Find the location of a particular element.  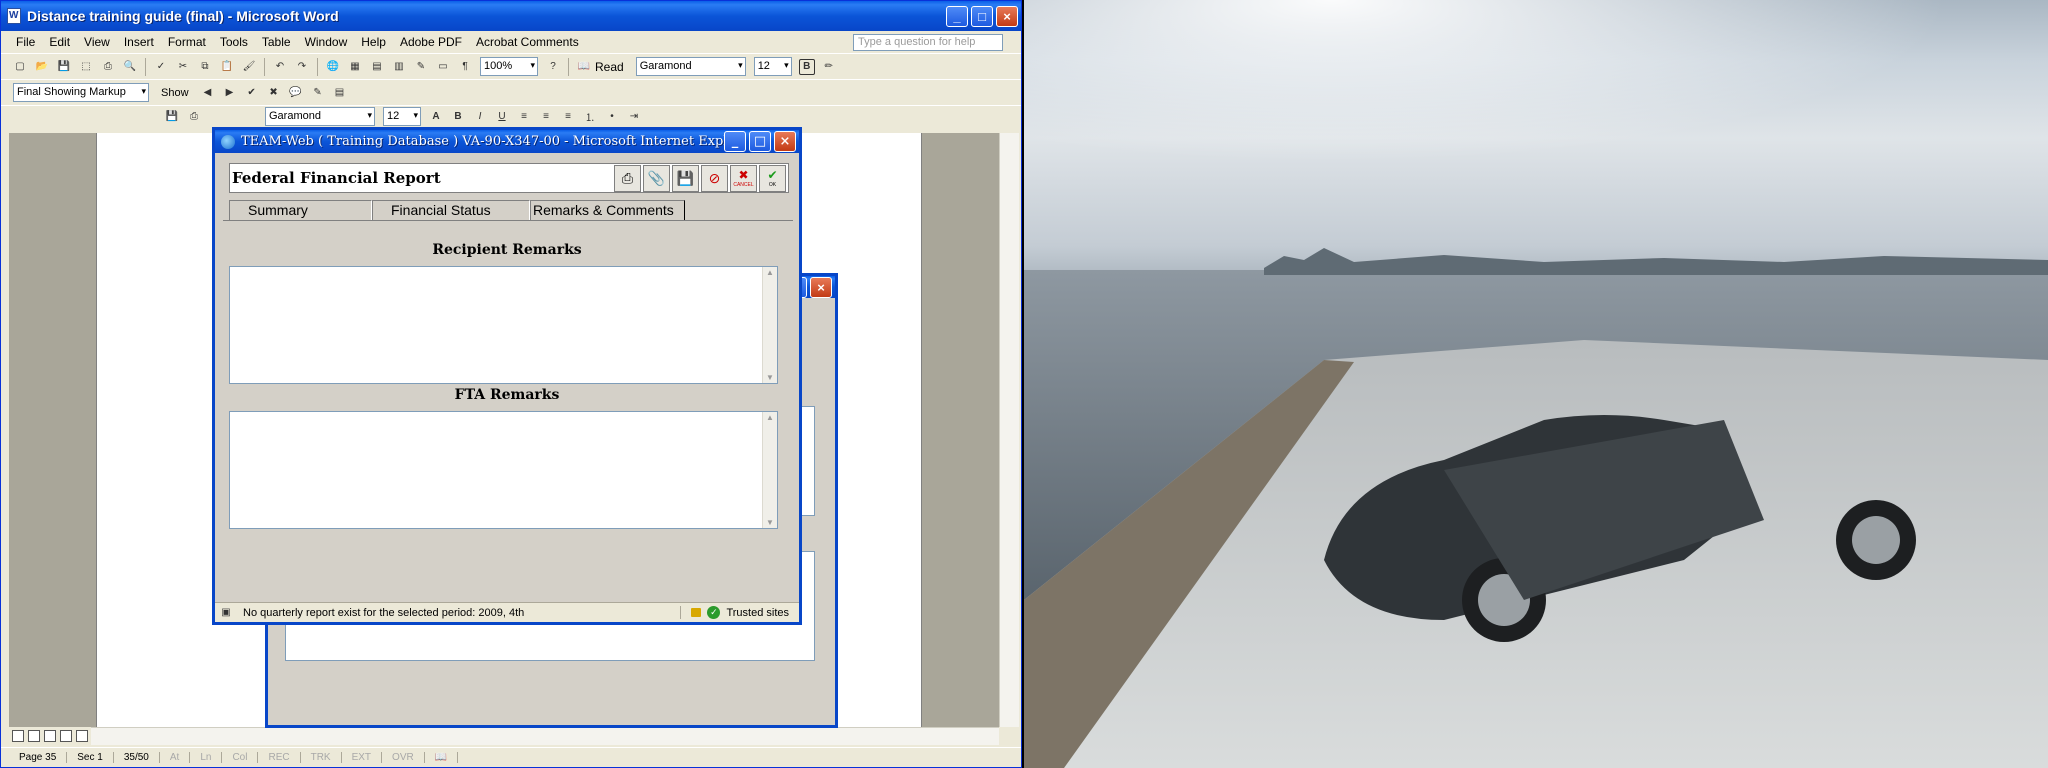

menu-format: Format is located at coordinates (187, 42).